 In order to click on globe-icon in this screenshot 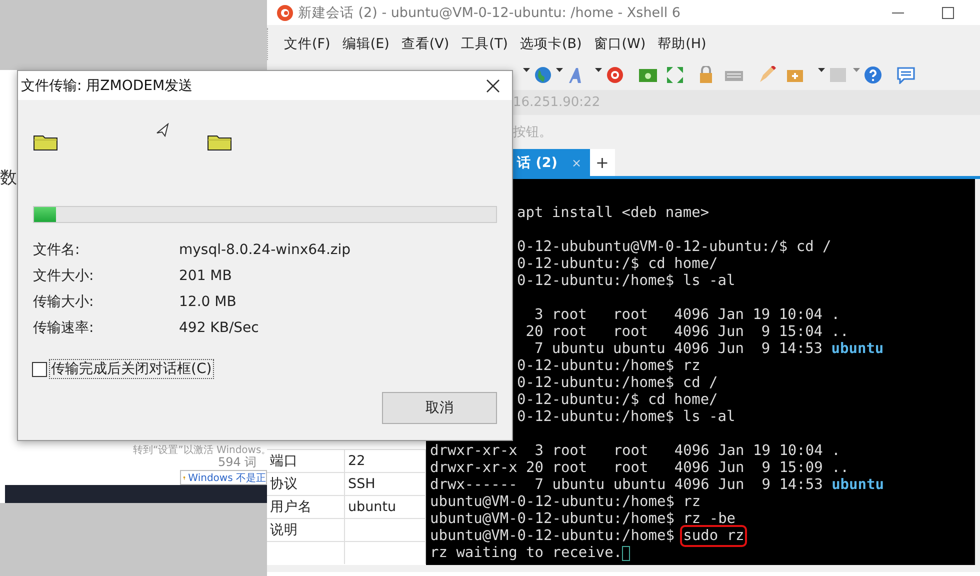, I will do `click(543, 75)`.